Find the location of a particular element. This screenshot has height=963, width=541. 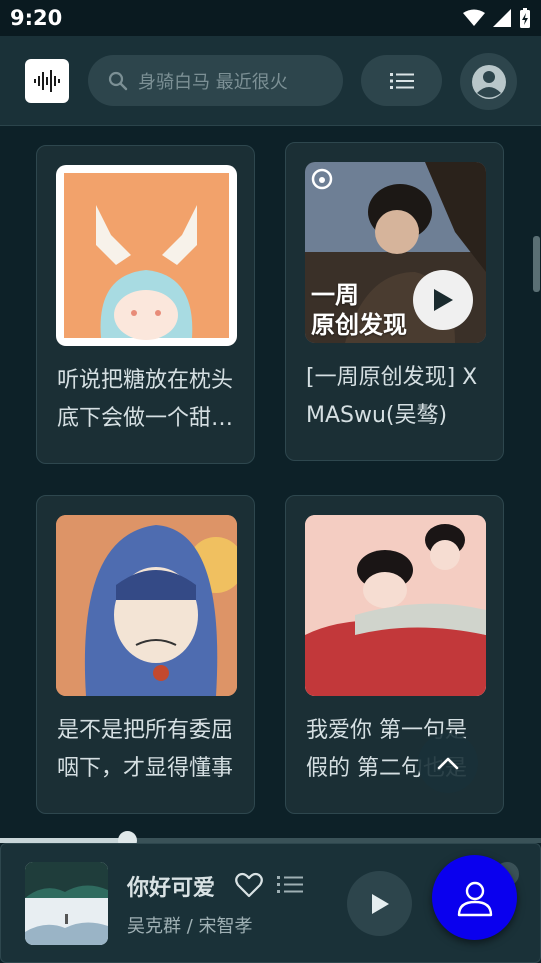

audio-wave-icon is located at coordinates (47, 81).